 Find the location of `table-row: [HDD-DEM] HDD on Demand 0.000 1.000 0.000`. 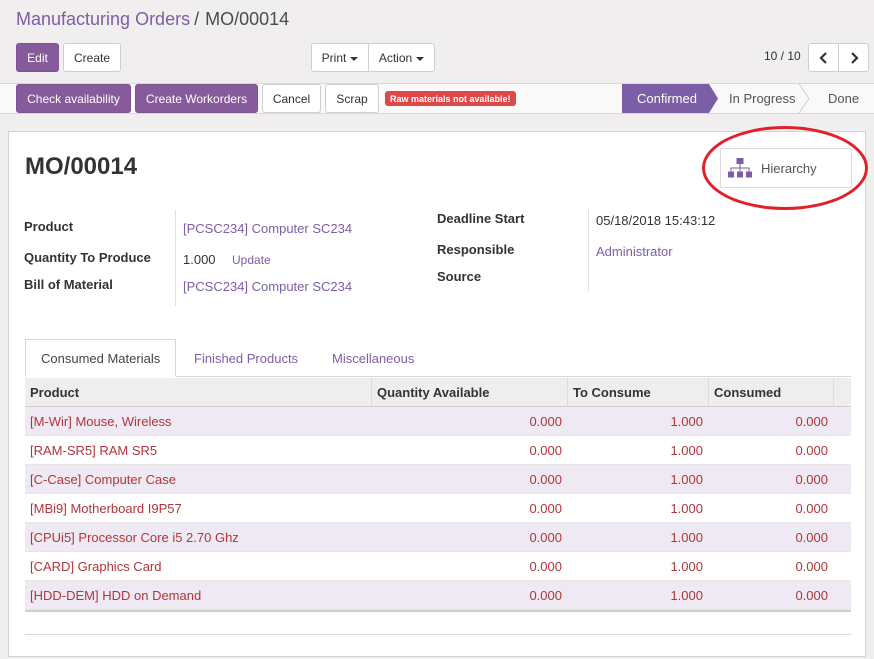

table-row: [HDD-DEM] HDD on Demand 0.000 1.000 0.000 is located at coordinates (438, 595).